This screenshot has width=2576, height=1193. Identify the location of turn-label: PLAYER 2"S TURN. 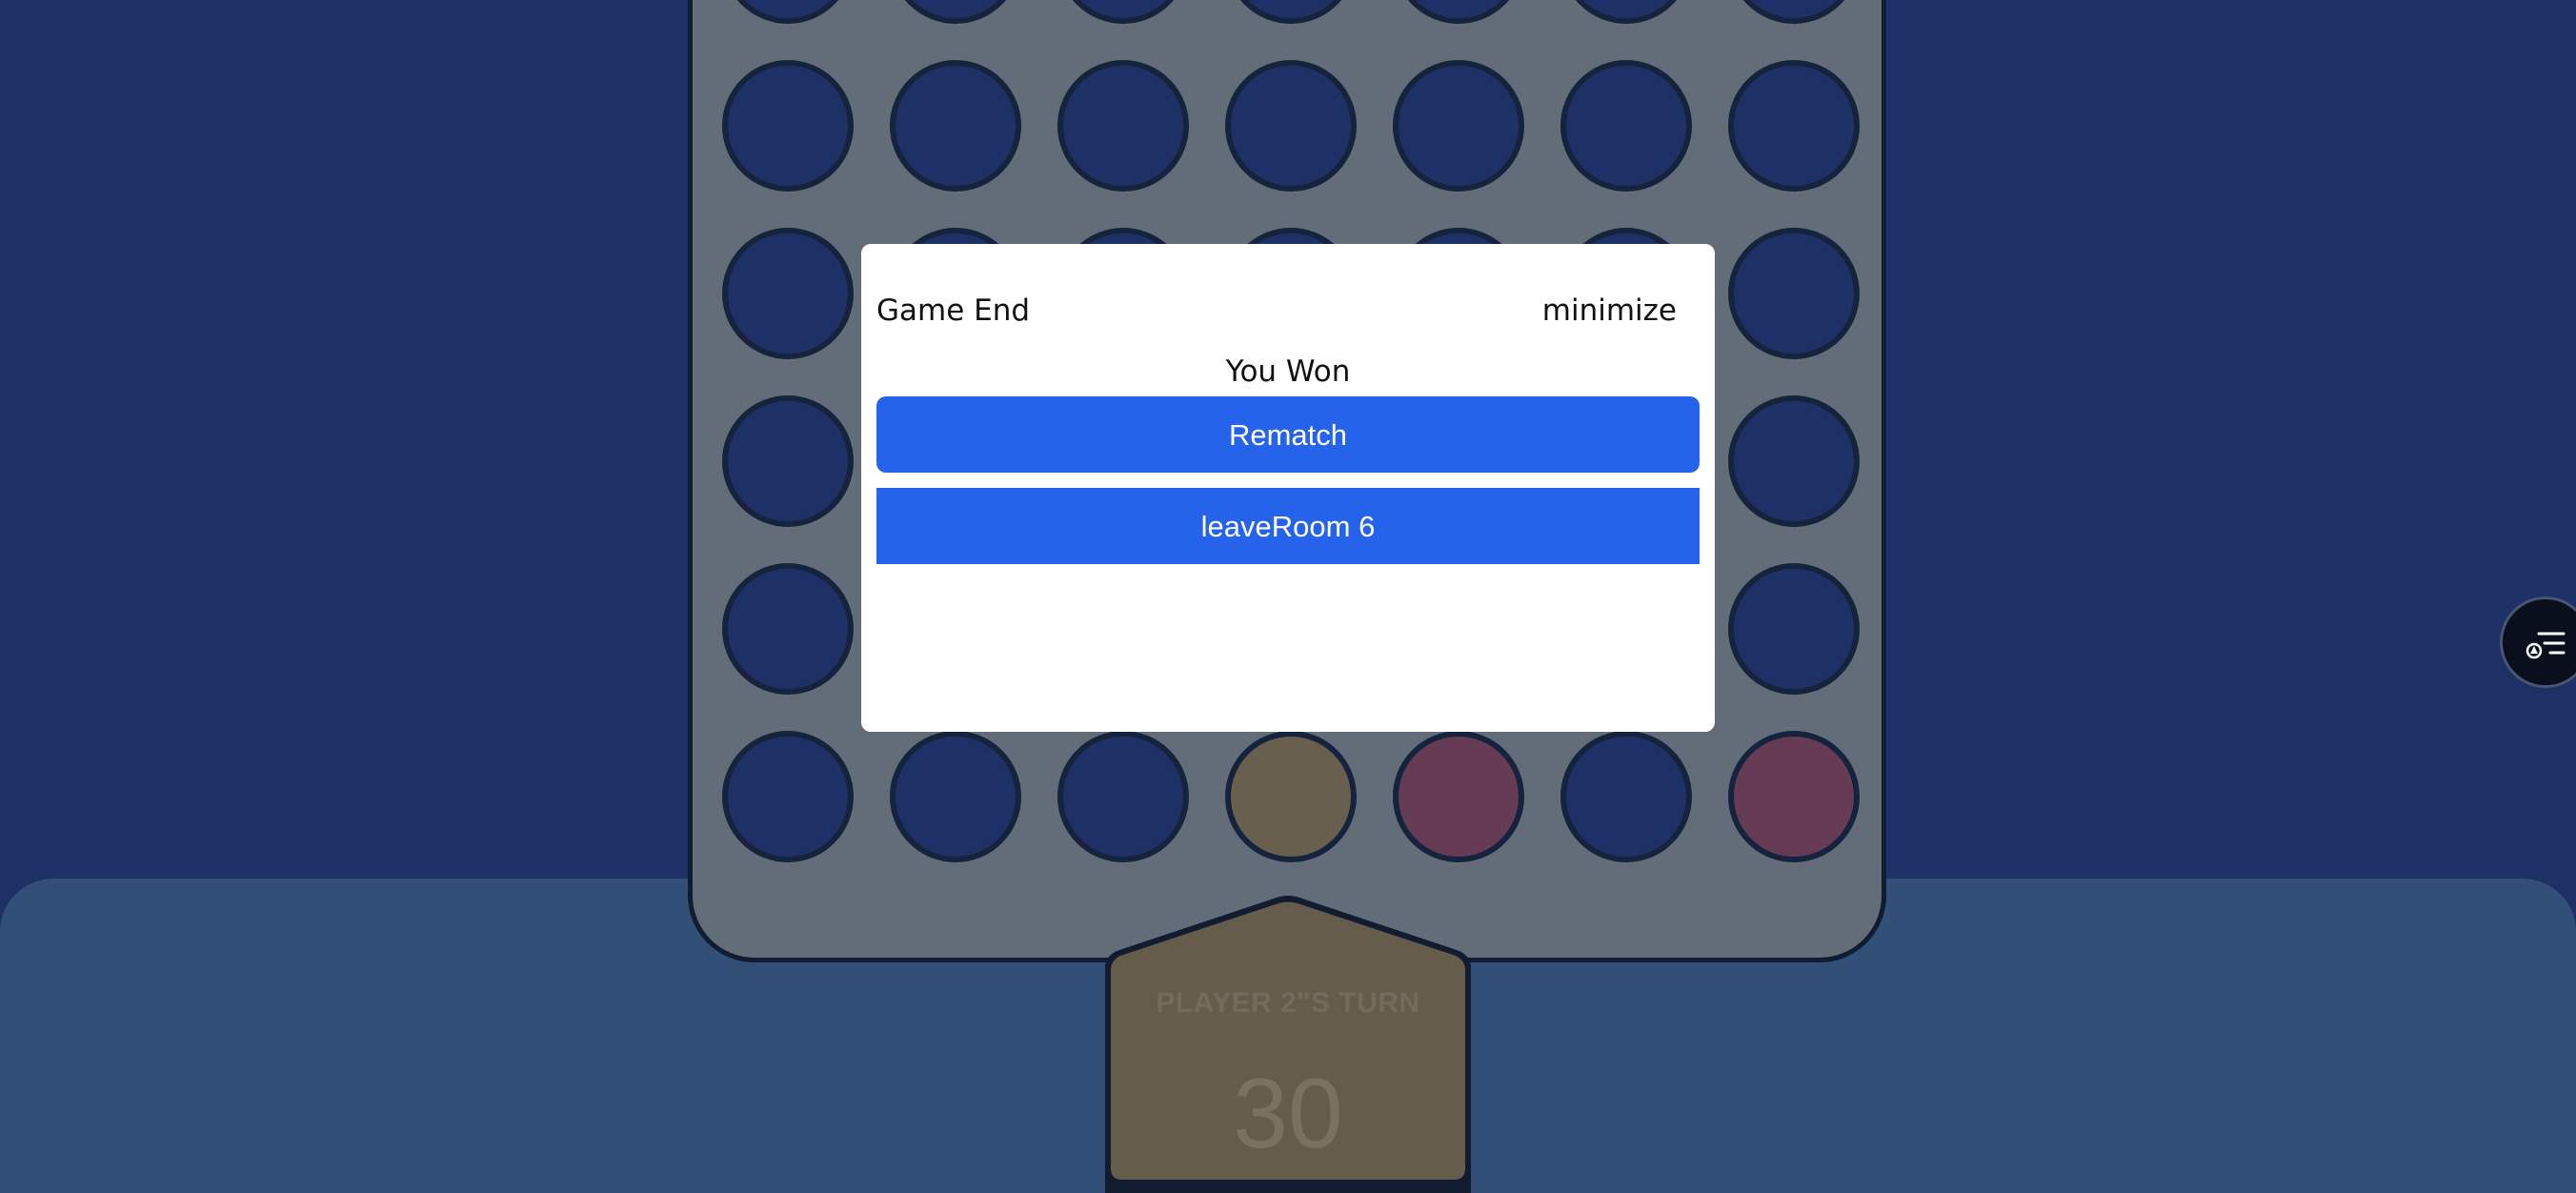
(1288, 1003).